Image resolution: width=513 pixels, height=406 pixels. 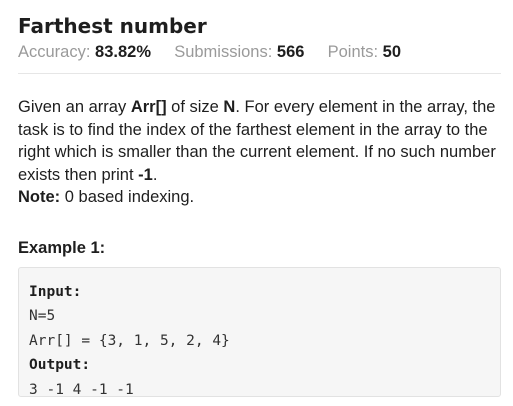 I want to click on points-value: 50, so click(x=392, y=52).